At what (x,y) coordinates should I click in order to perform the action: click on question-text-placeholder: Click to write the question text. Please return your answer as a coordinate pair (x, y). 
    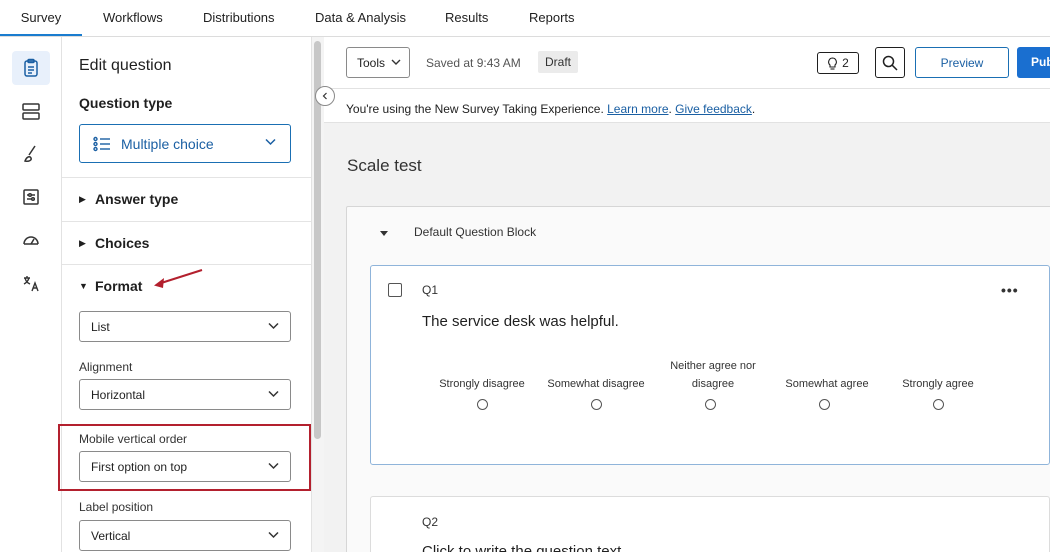
    Looking at the image, I should click on (521, 547).